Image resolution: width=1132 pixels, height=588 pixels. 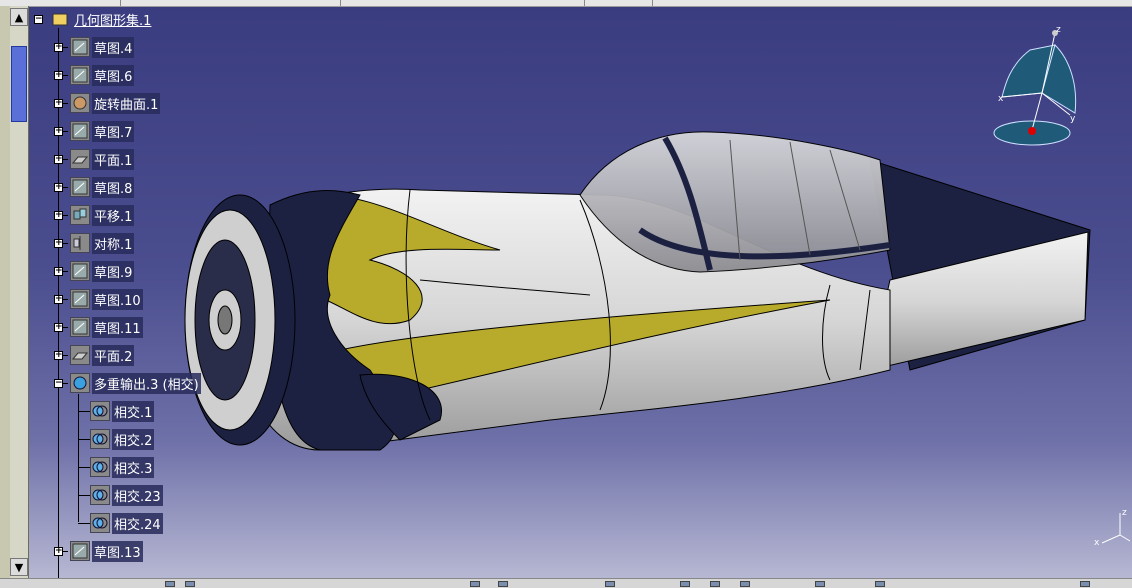 What do you see at coordinates (19, 84) in the screenshot?
I see `scroll-thumb` at bounding box center [19, 84].